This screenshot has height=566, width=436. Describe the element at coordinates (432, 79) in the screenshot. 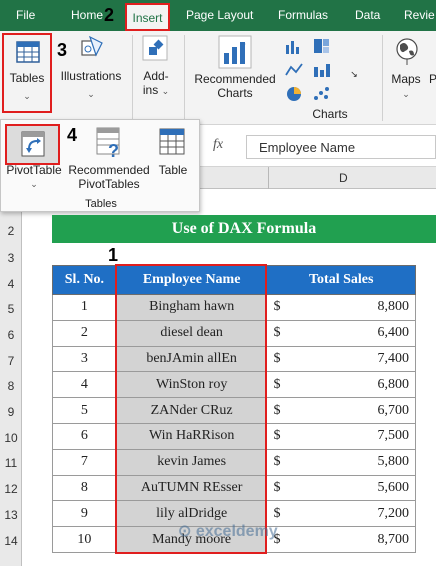

I see `pivotchart-partial-icon: P` at that location.